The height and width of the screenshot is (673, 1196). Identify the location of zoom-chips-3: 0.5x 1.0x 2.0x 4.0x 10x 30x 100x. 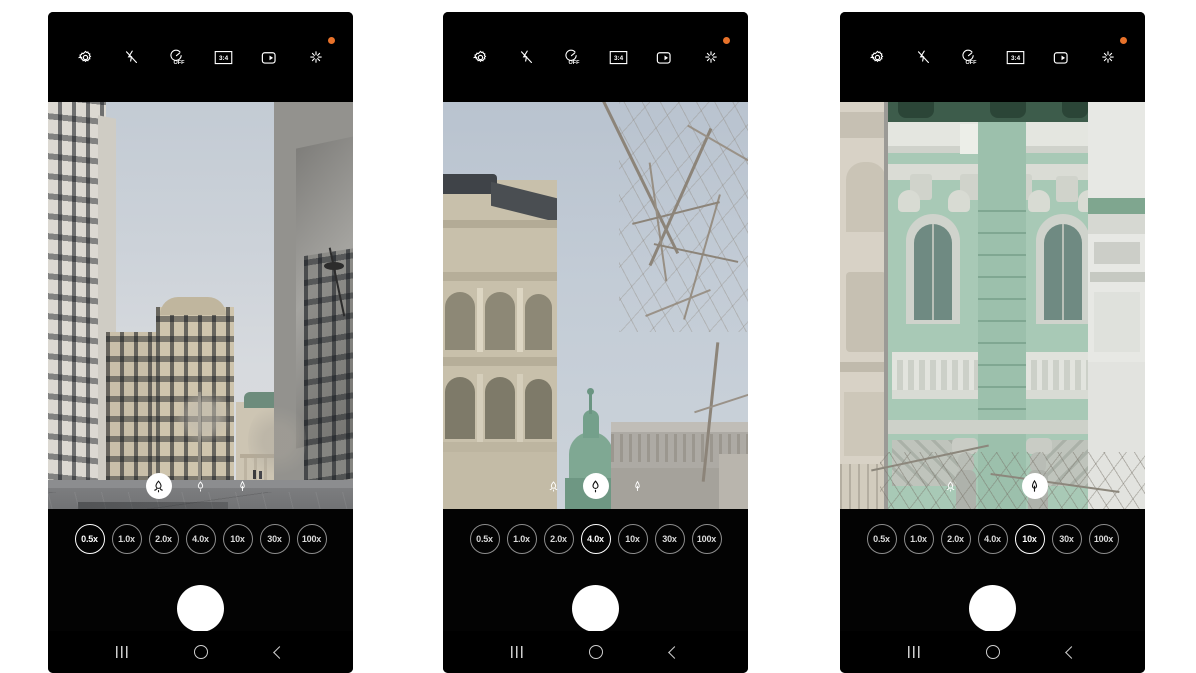
(992, 539).